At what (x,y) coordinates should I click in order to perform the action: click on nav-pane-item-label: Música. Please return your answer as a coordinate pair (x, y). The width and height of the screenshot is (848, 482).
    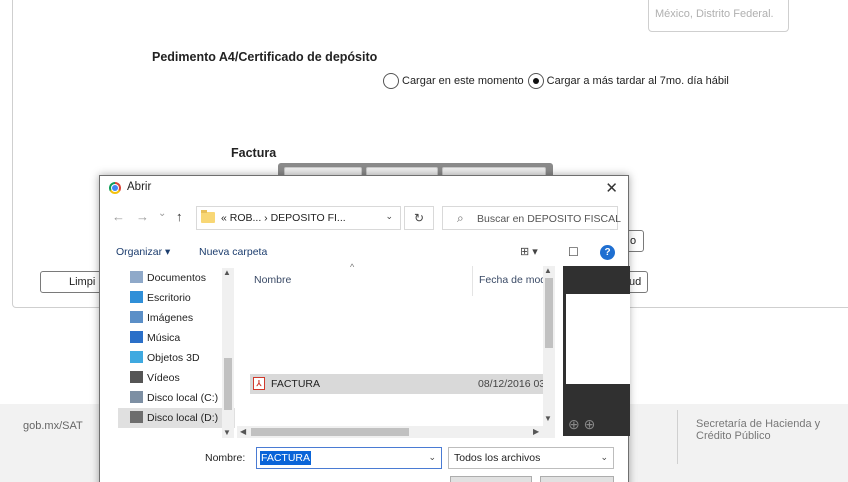
    Looking at the image, I should click on (164, 338).